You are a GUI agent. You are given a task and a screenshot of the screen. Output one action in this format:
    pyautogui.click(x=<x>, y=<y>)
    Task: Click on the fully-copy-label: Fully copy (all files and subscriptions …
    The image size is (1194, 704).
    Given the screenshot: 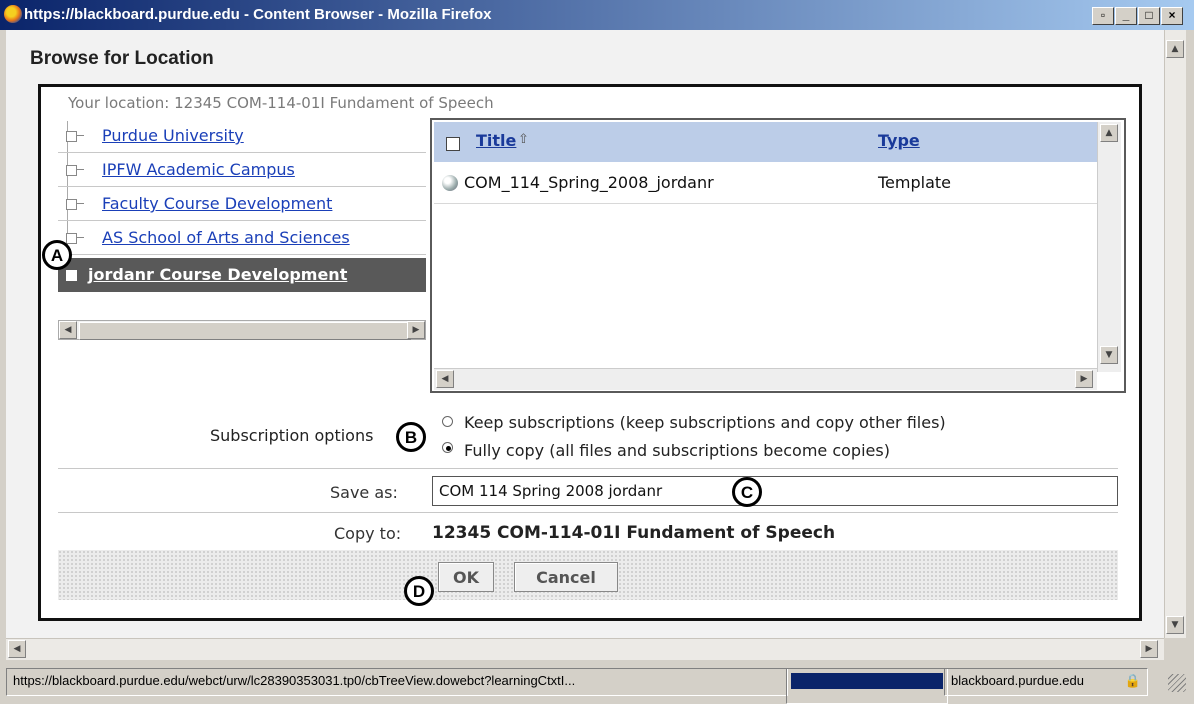 What is the action you would take?
    pyautogui.click(x=677, y=450)
    